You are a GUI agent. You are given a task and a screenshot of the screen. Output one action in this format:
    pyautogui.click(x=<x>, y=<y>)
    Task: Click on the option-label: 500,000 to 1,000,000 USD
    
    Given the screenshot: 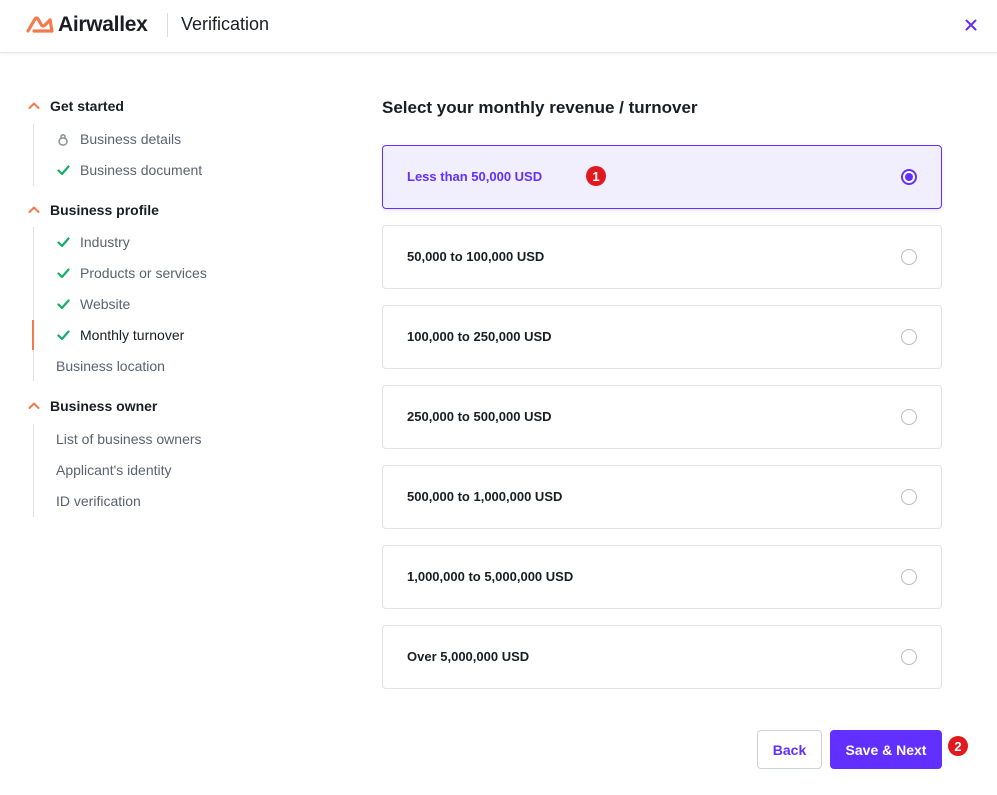 What is the action you would take?
    pyautogui.click(x=485, y=496)
    